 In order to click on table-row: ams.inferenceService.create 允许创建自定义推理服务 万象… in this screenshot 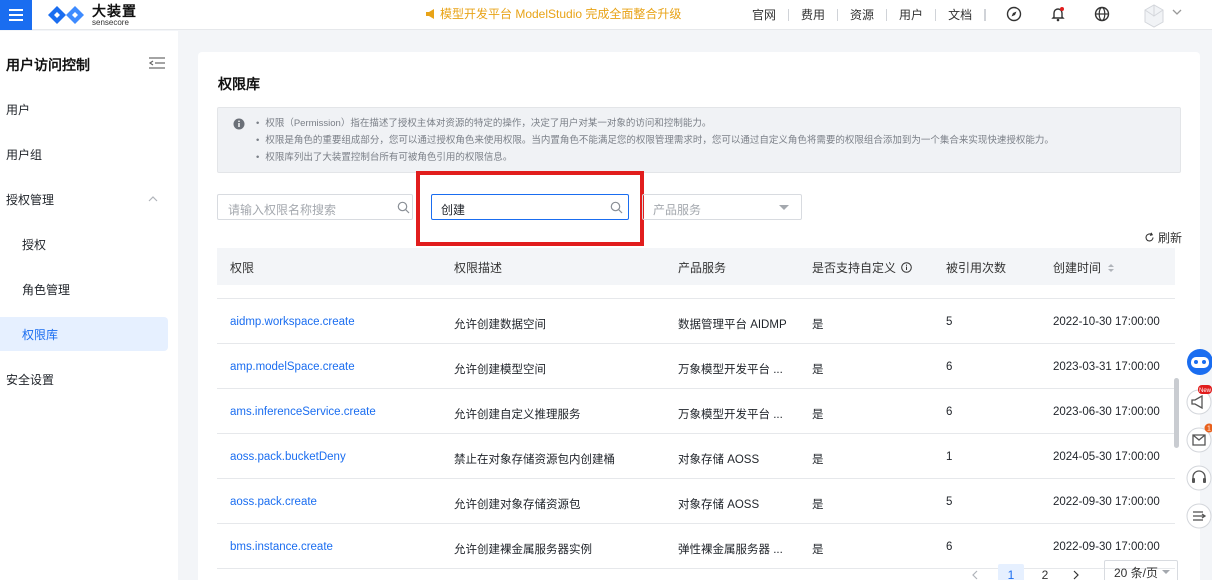, I will do `click(696, 411)`.